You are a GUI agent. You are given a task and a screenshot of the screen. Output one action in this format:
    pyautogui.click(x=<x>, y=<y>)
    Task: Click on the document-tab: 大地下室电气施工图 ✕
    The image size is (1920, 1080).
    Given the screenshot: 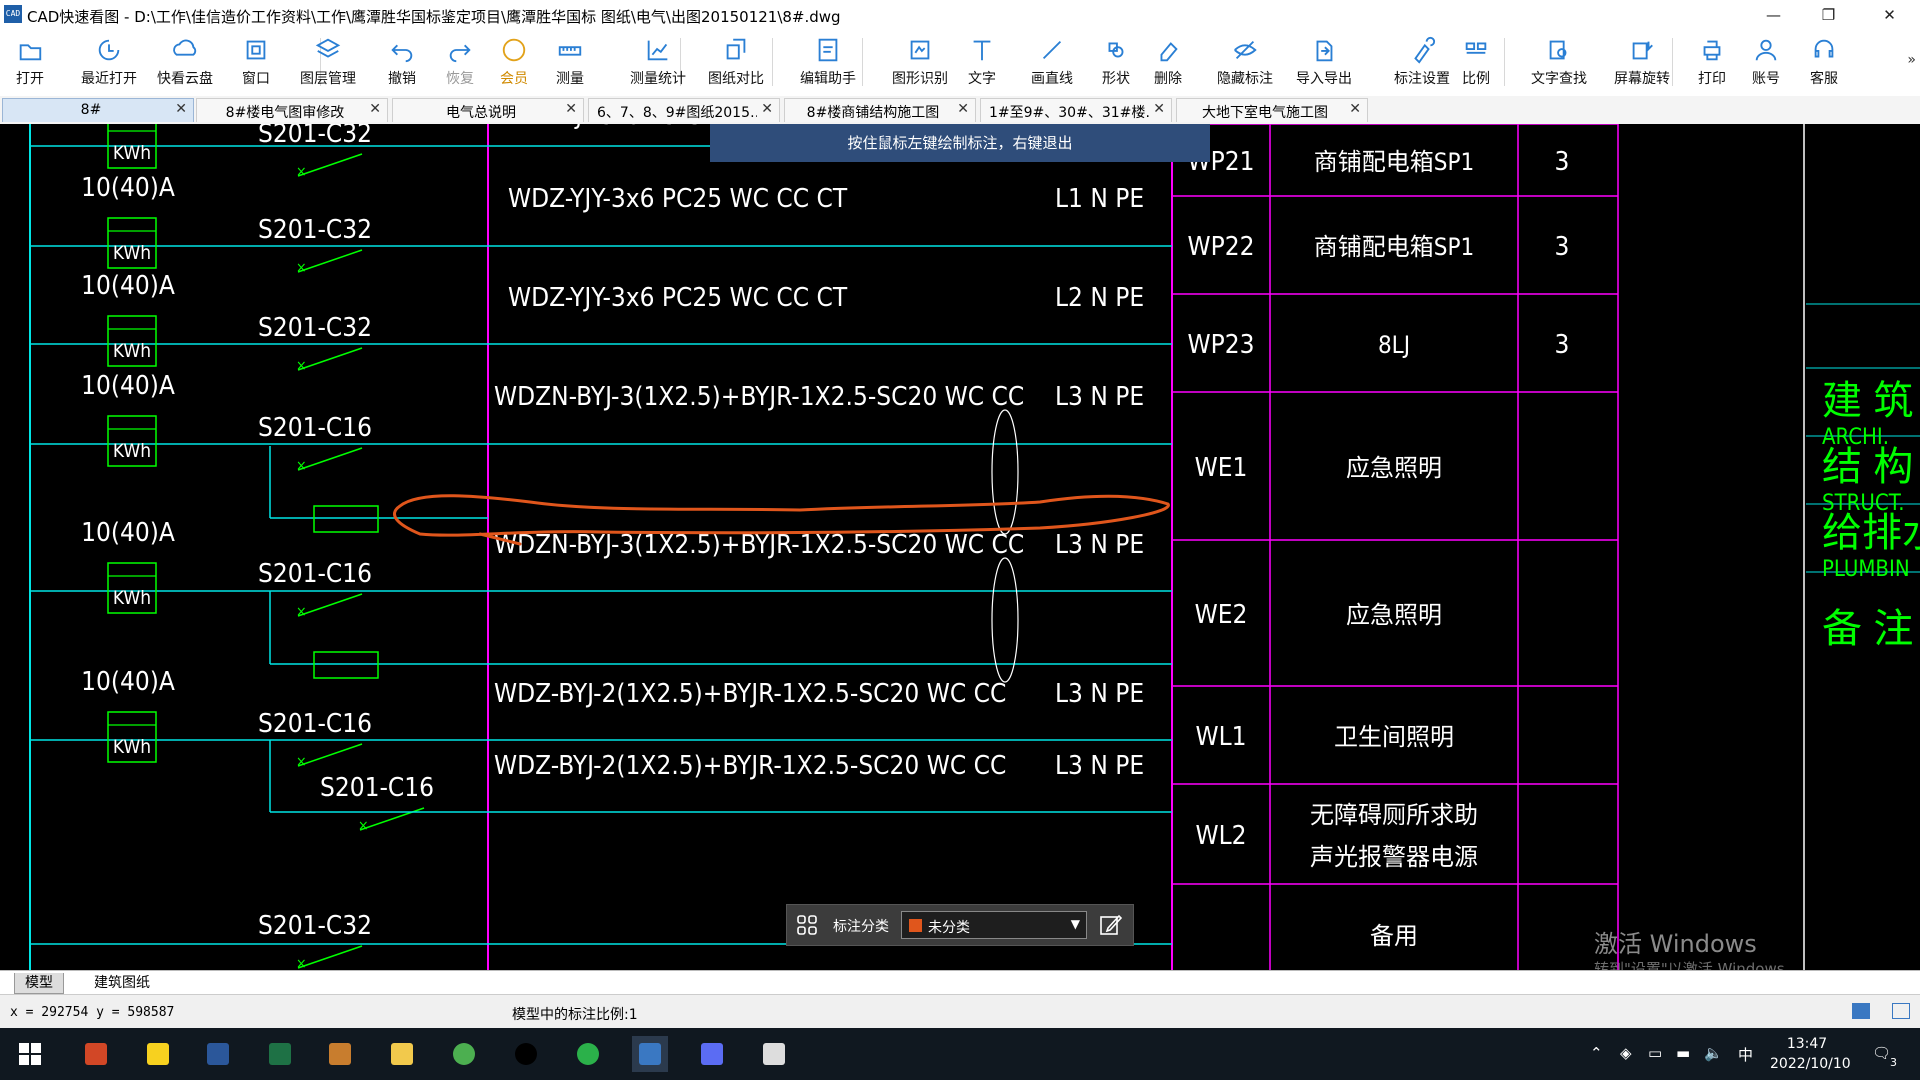 What is the action you would take?
    pyautogui.click(x=1272, y=110)
    